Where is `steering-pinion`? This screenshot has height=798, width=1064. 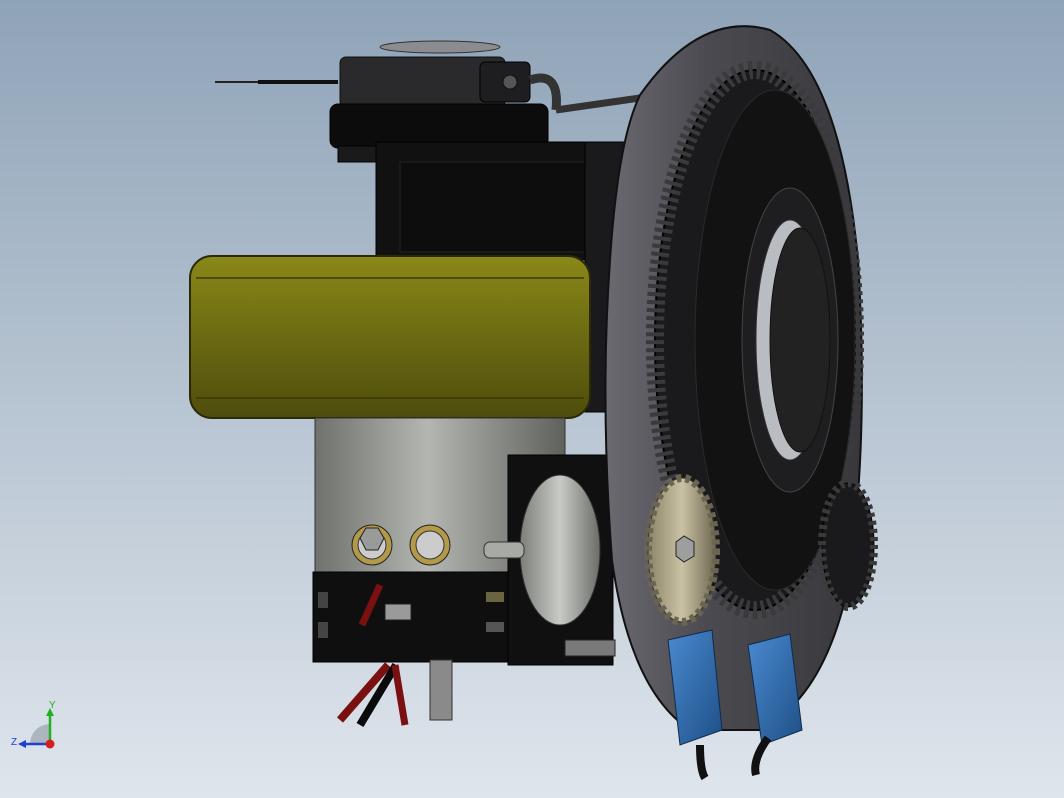 steering-pinion is located at coordinates (682, 550).